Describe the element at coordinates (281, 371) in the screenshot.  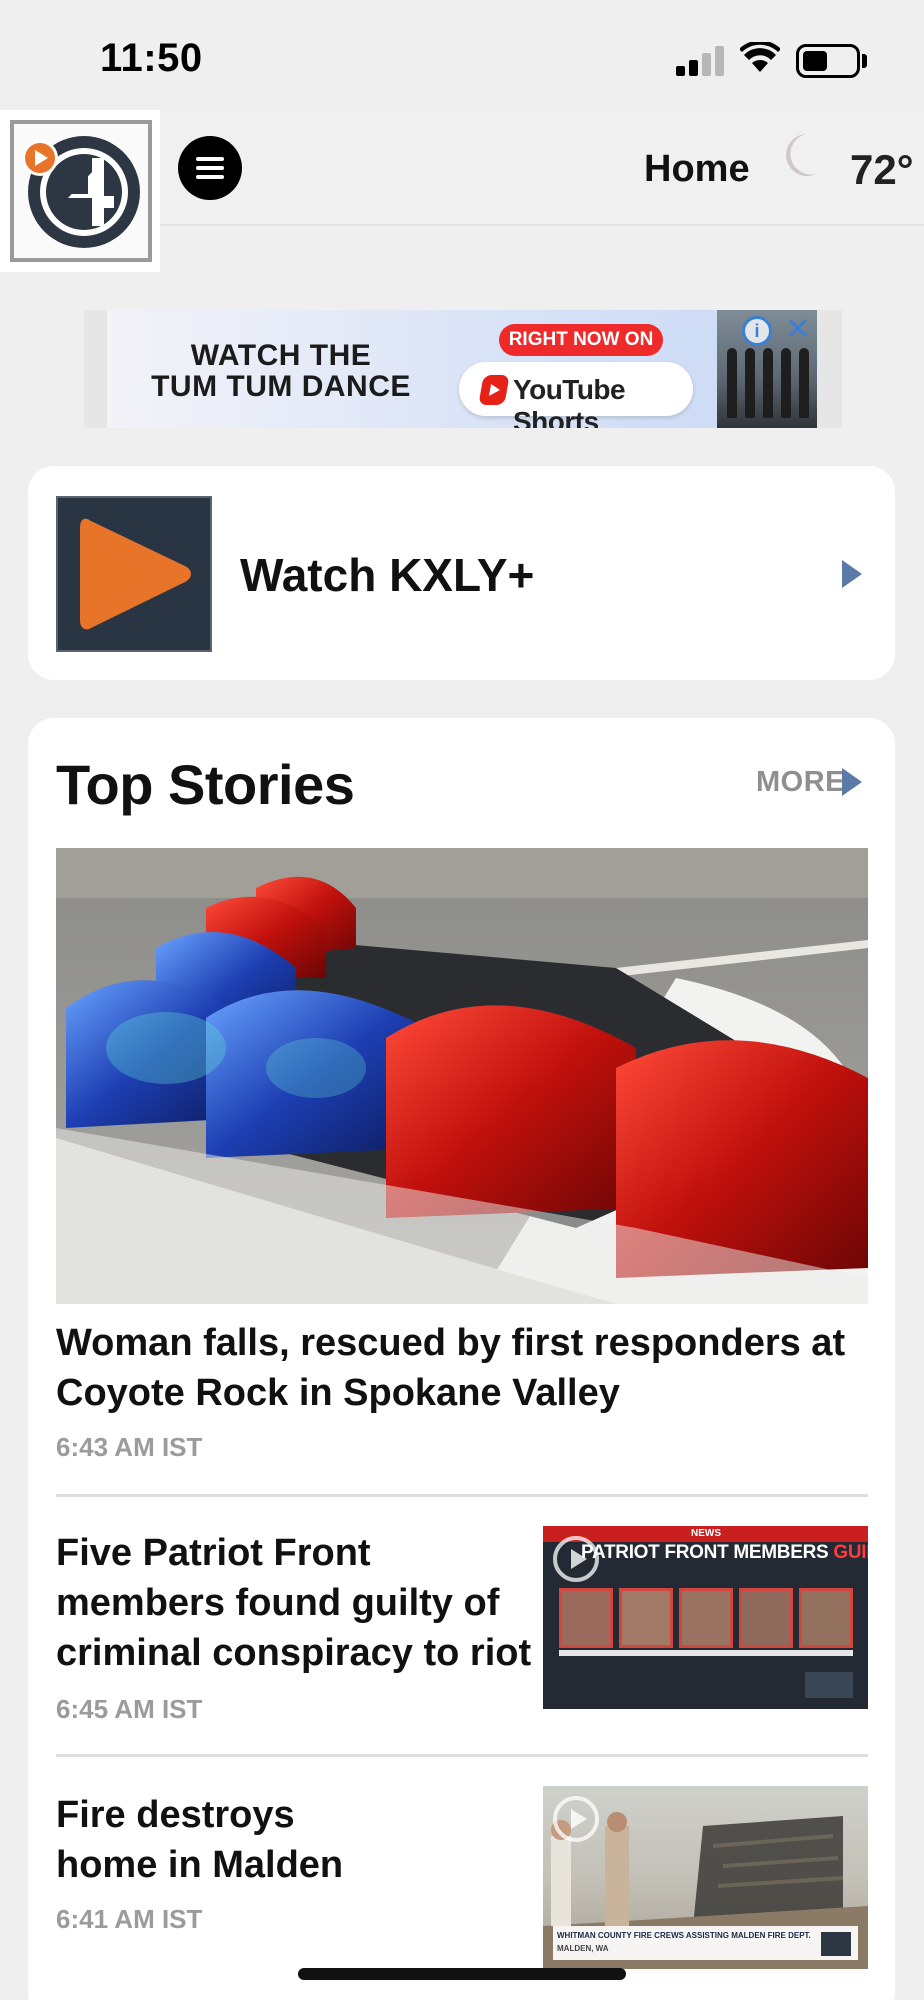
I see `ad-headline: WATCH THE TUM TUM DANCE` at that location.